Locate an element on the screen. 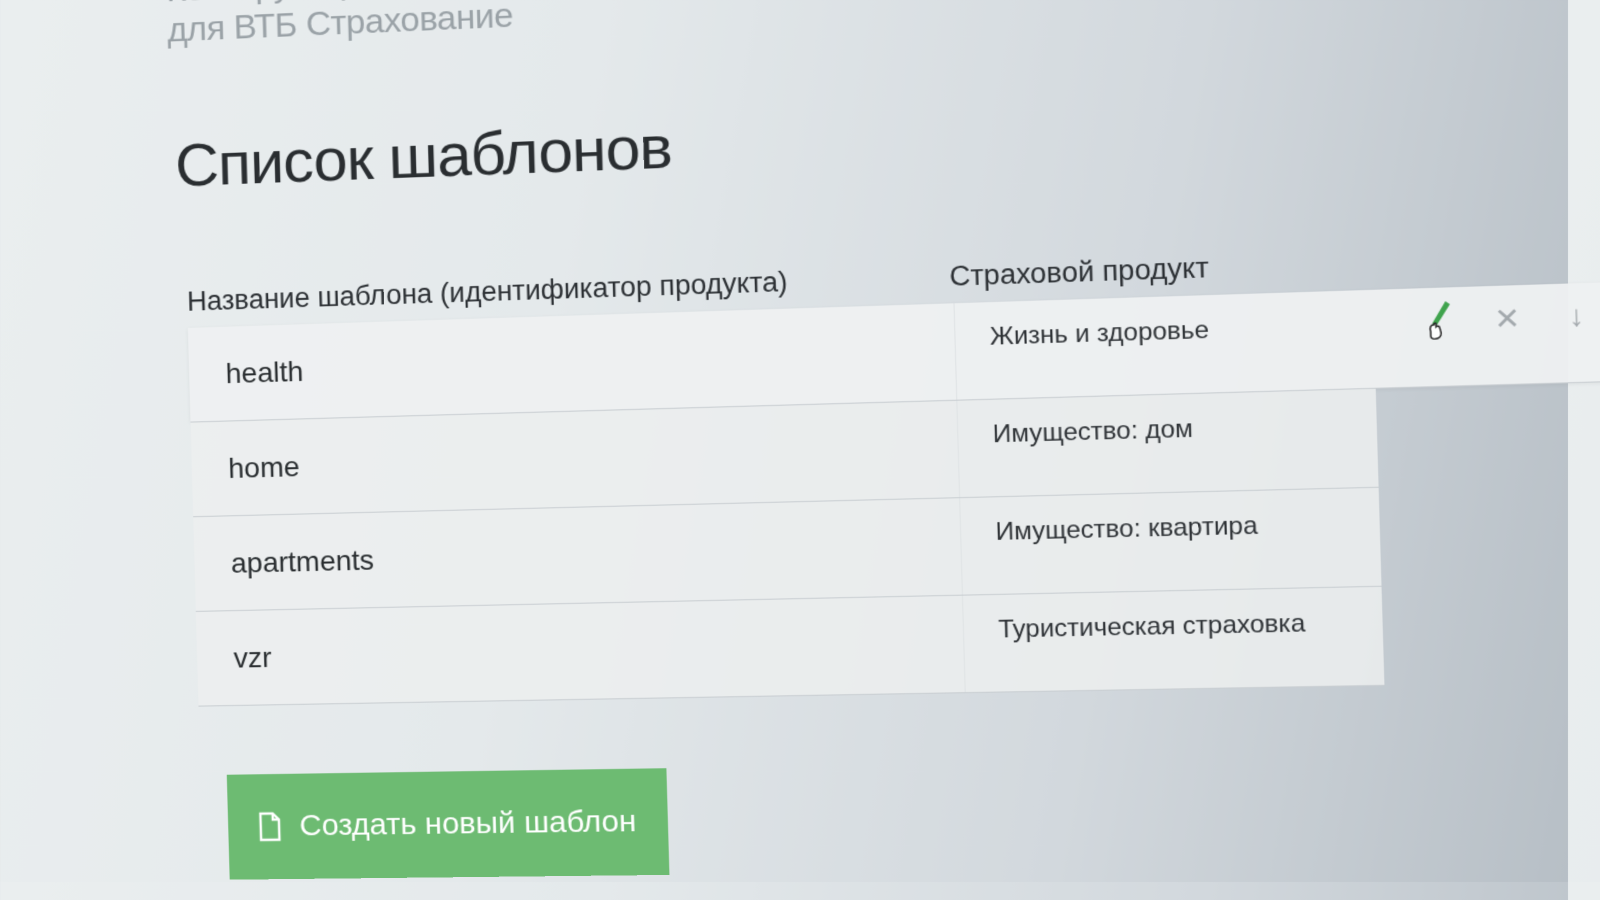 Image resolution: width=1600 pixels, height=900 pixels. template-product: Имущество: квартира is located at coordinates (1127, 529).